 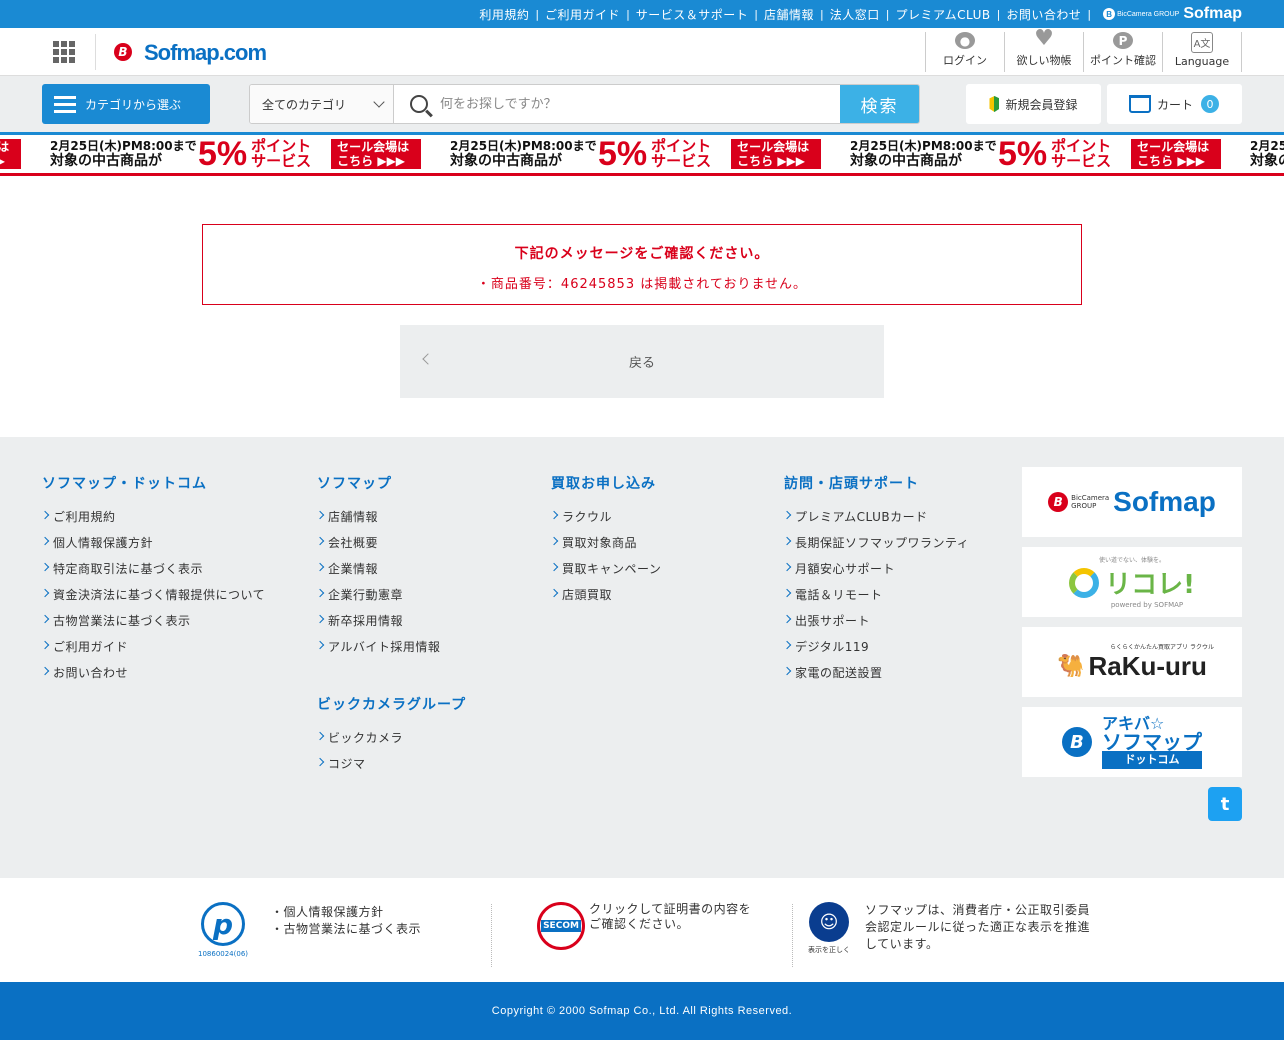 What do you see at coordinates (153, 677) in the screenshot?
I see `footer-link: お問い合わせ` at bounding box center [153, 677].